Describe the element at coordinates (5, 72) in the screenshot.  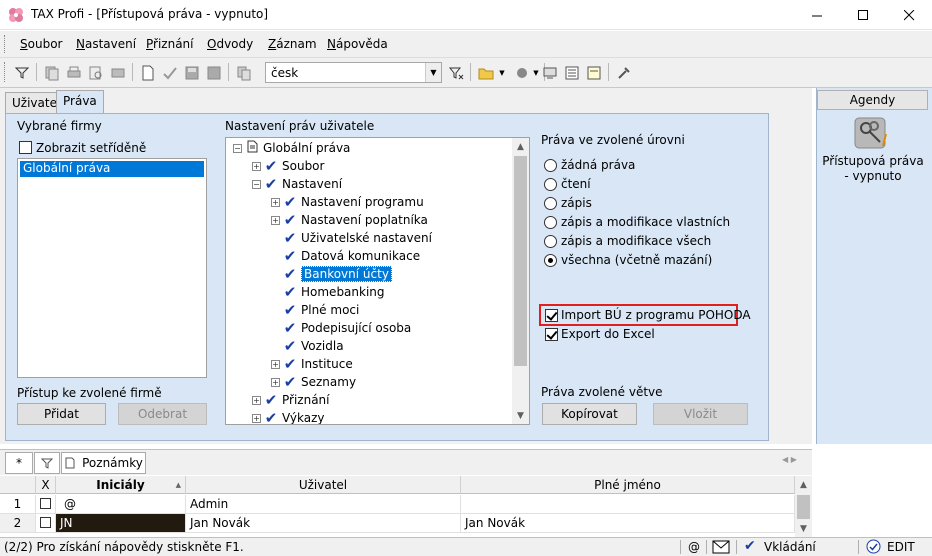
I see `toolbar-grip` at that location.